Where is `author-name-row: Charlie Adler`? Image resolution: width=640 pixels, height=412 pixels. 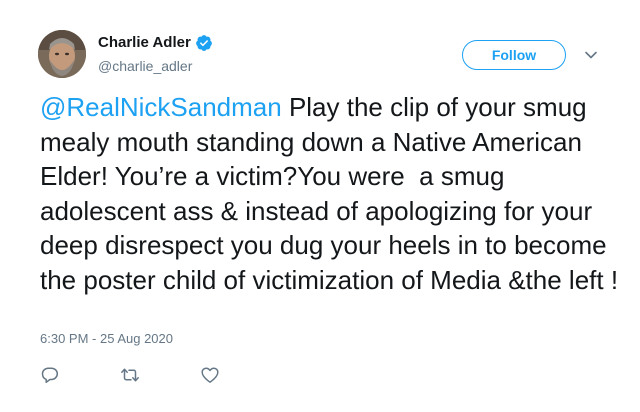 author-name-row: Charlie Adler is located at coordinates (155, 43).